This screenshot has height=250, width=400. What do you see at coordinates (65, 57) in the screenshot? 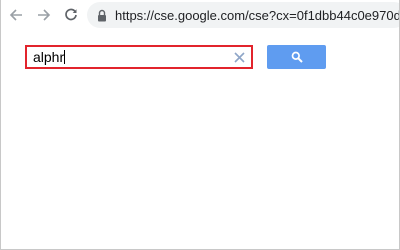
I see `text-caret` at bounding box center [65, 57].